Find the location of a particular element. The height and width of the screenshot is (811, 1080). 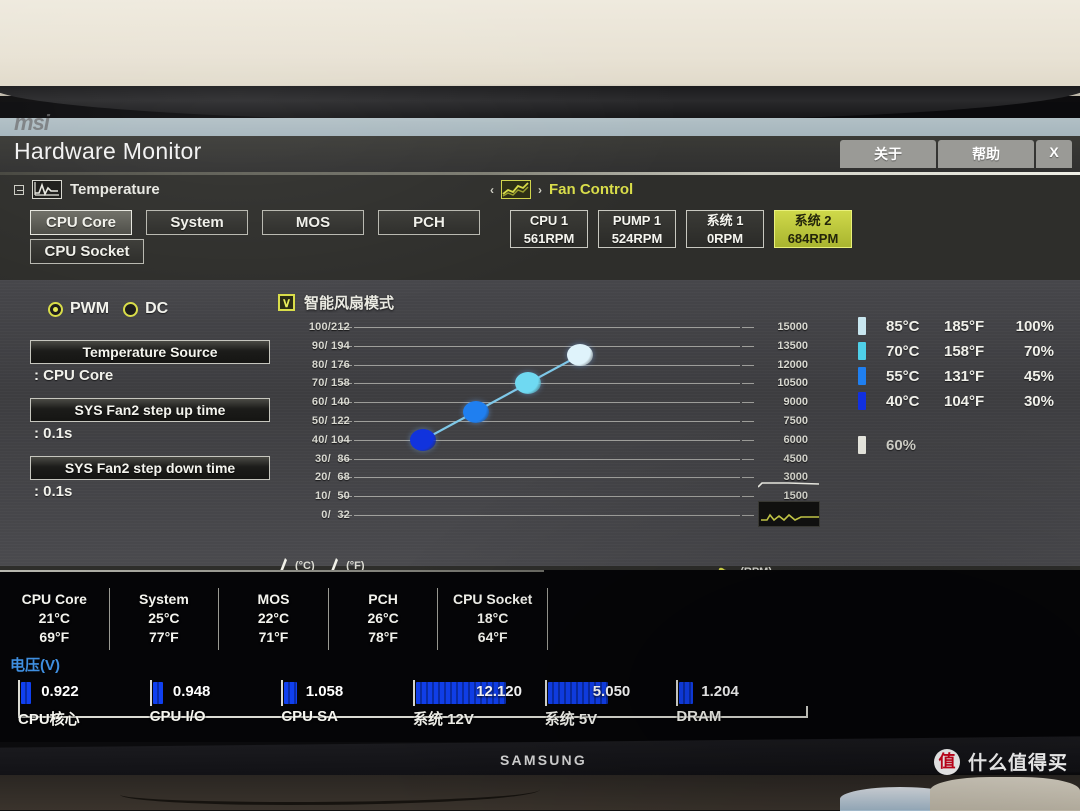

temp-readout-1: System 25°C 77°F is located at coordinates (165, 619).